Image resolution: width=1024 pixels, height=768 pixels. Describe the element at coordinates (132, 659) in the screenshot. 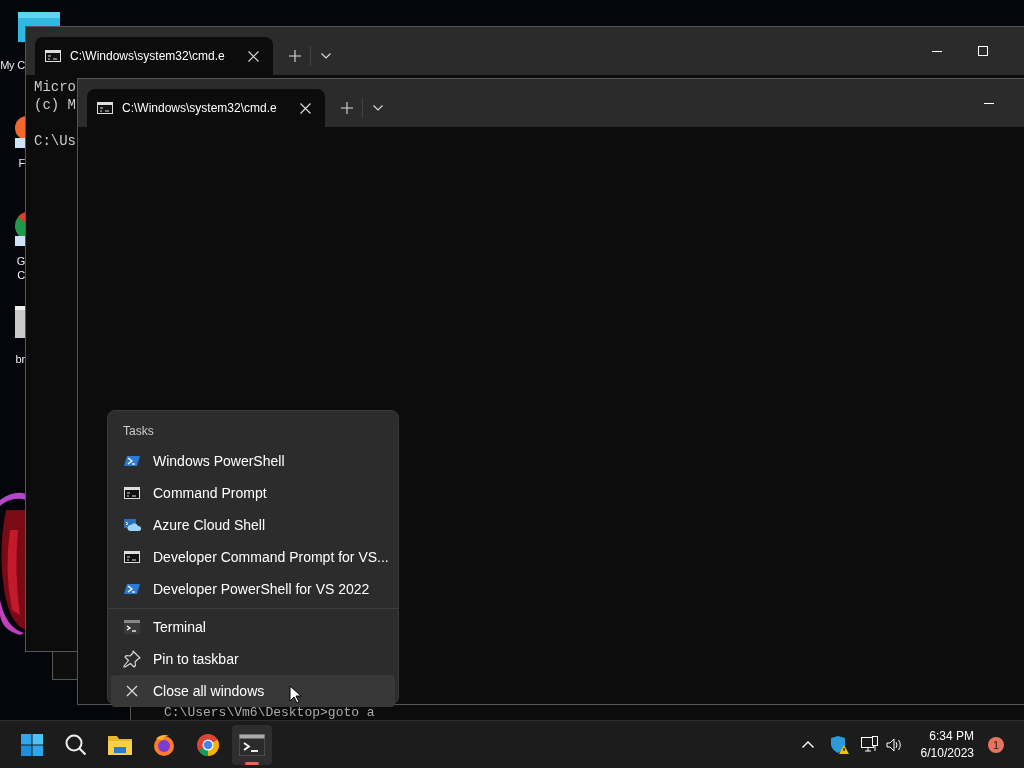

I see `pin-icon` at that location.